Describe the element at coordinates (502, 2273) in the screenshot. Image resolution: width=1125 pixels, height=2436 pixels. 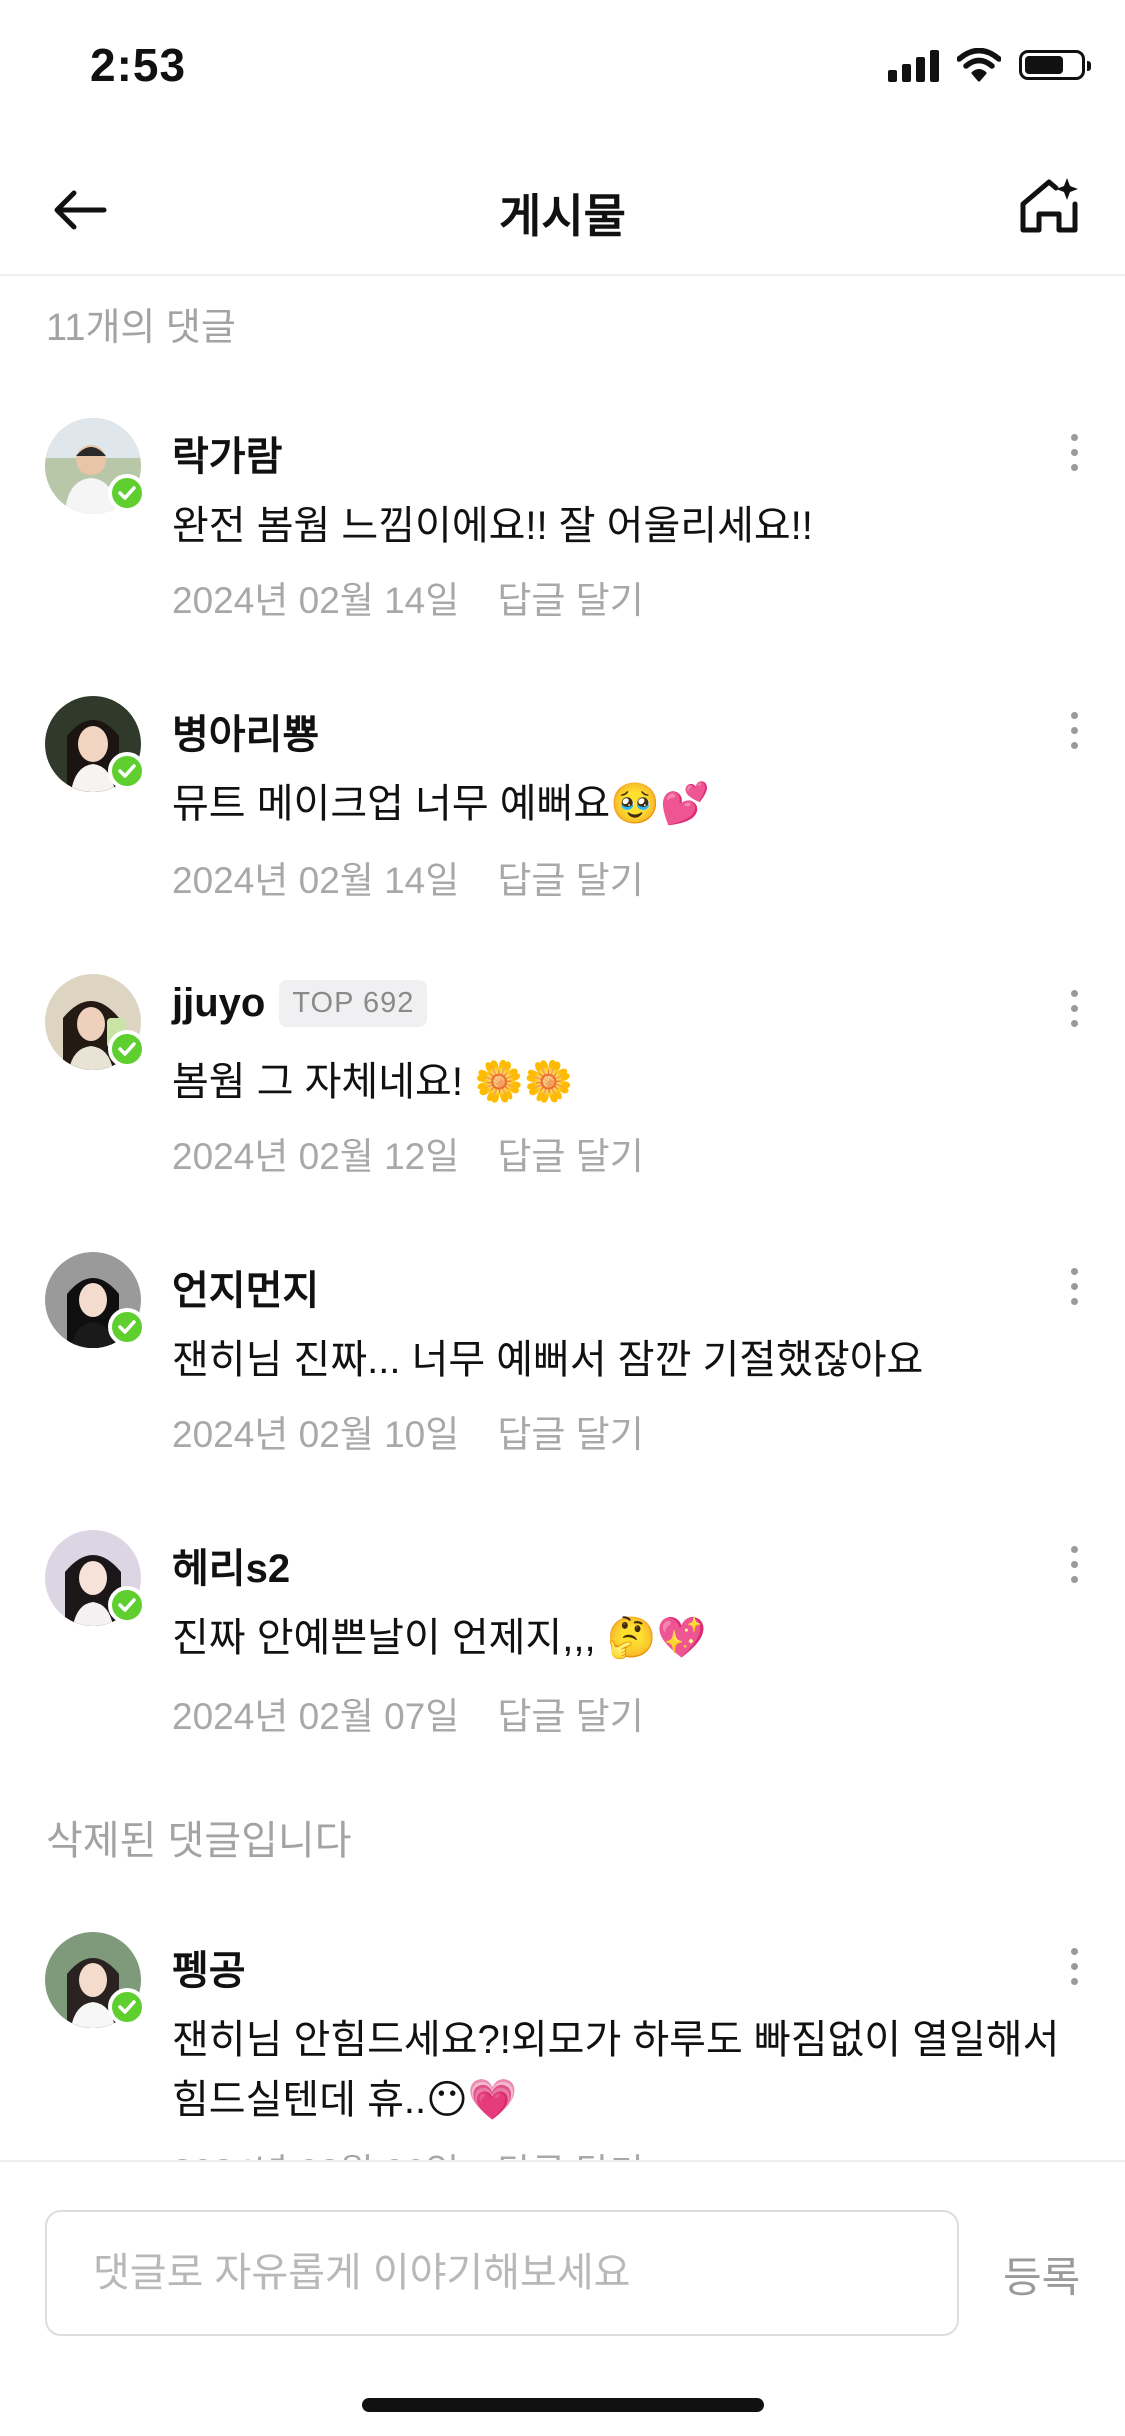
I see `comment-input` at that location.